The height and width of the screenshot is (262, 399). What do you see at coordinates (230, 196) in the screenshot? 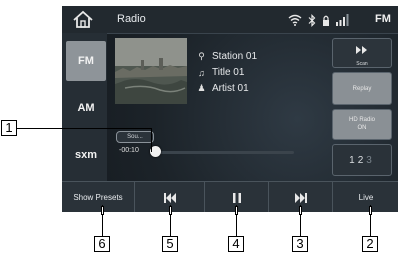
I see `bottom-control-bar: Show Presets Live` at bounding box center [230, 196].